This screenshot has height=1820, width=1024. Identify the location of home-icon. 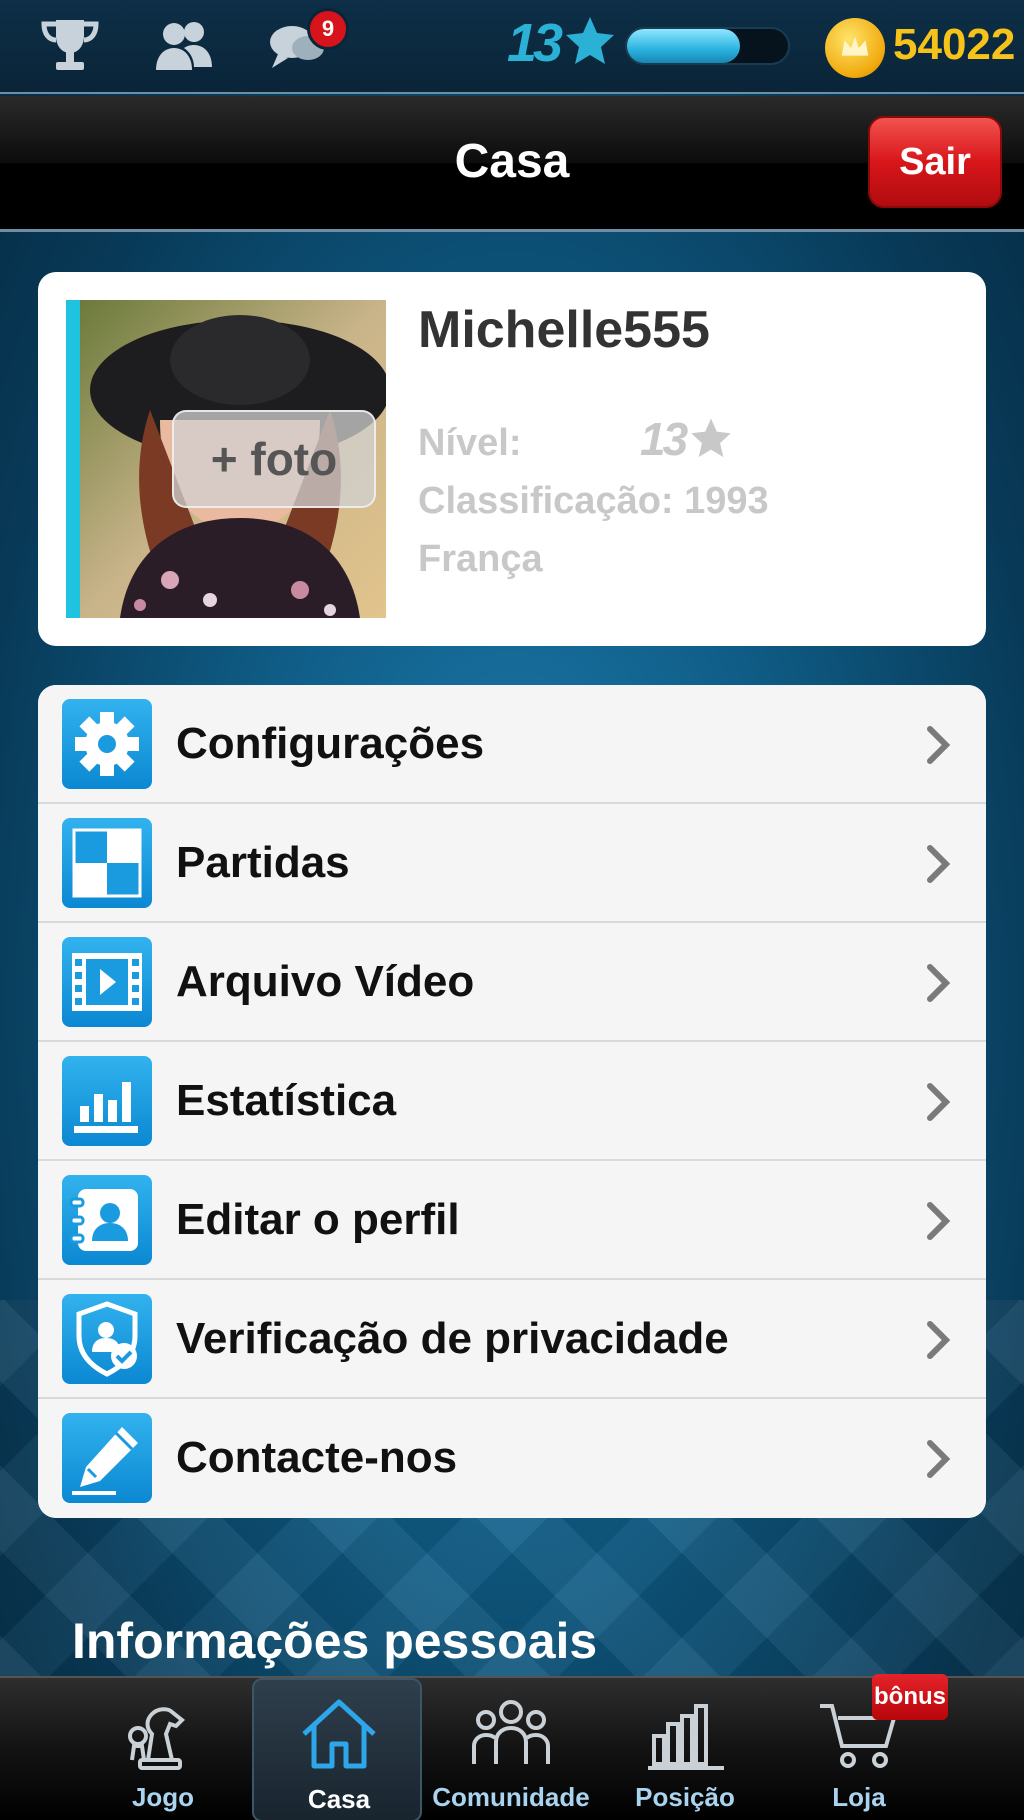
(339, 1734).